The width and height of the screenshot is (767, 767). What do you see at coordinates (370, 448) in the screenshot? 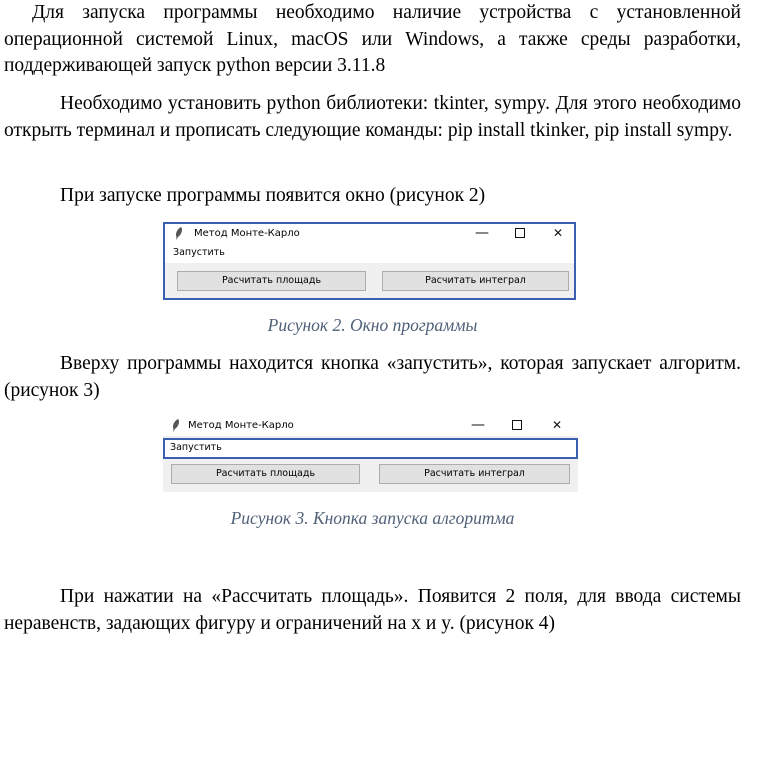
I see `window-menubar-highlighted: Запустить` at bounding box center [370, 448].